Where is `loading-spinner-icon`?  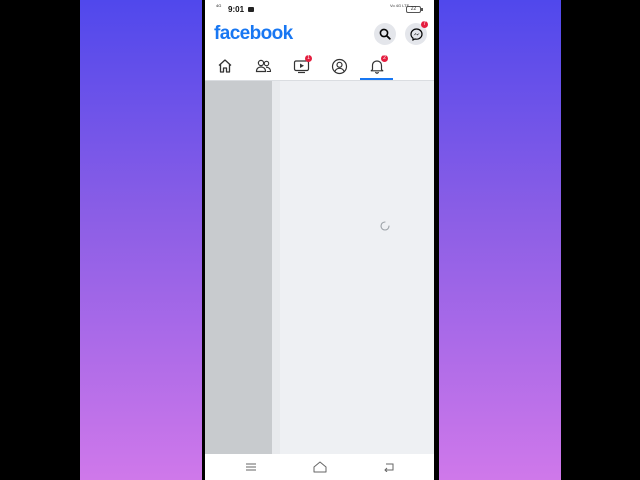
loading-spinner-icon is located at coordinates (385, 226).